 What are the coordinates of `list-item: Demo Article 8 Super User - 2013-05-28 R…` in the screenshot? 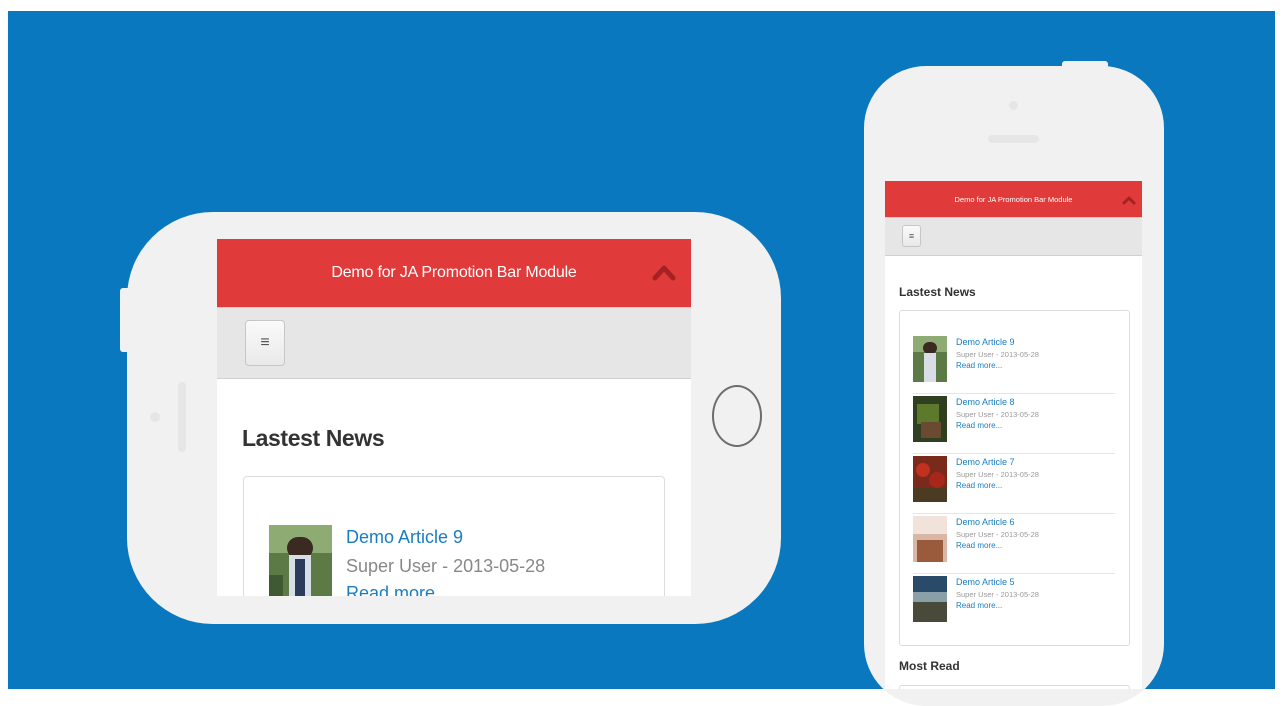 It's located at (1014, 424).